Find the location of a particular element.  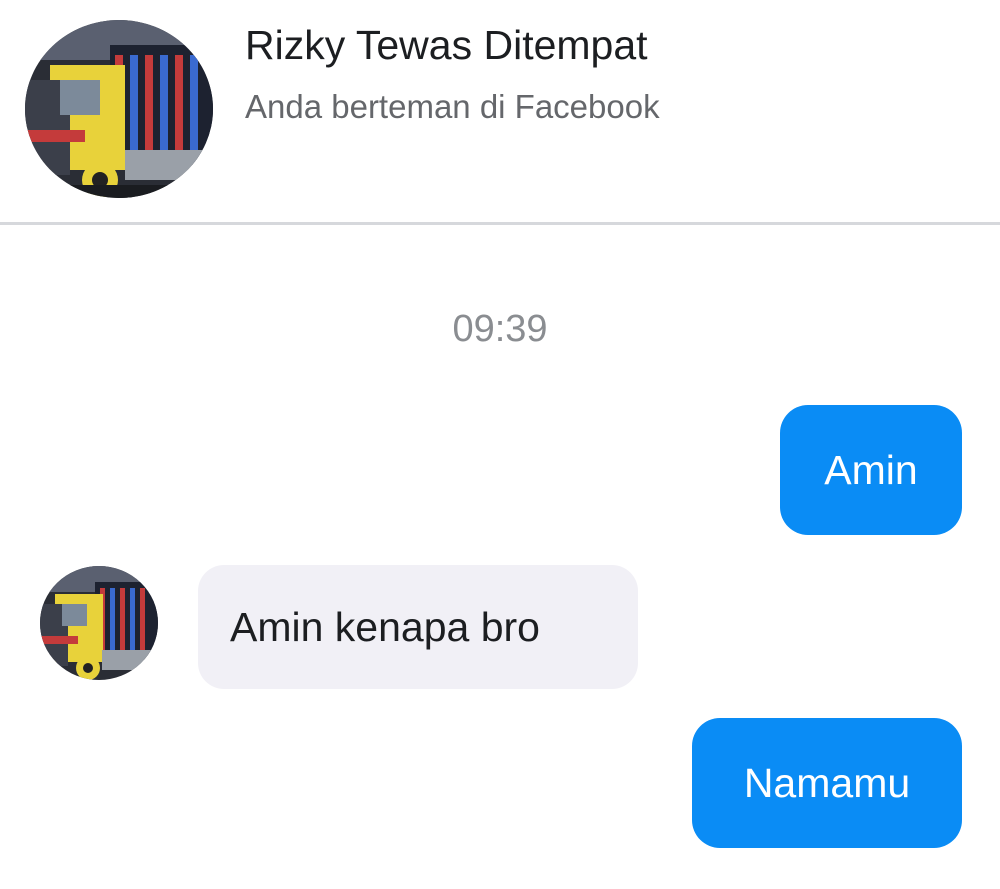

contact-name: Rizky Tewas Ditempat is located at coordinates (446, 45).